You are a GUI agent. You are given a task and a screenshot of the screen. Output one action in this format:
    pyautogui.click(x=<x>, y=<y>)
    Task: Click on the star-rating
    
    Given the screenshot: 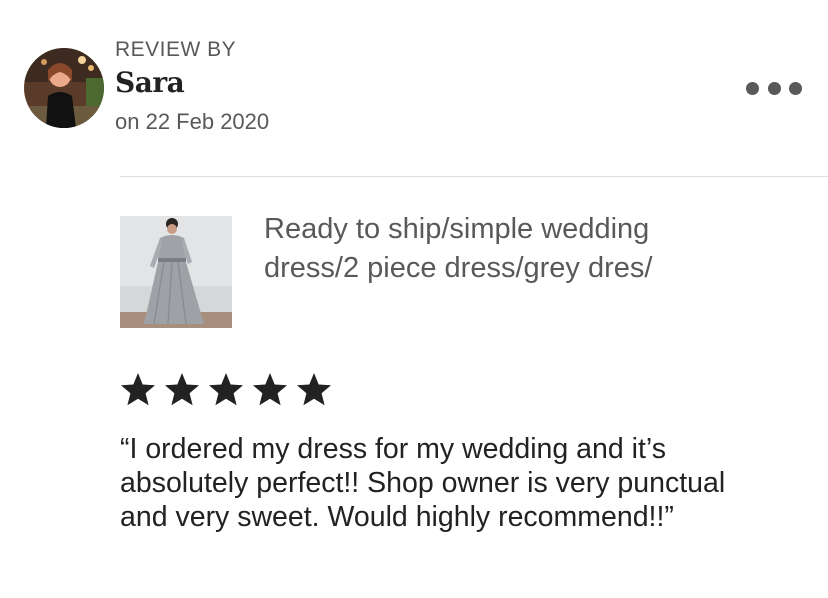 What is the action you would take?
    pyautogui.click(x=228, y=391)
    